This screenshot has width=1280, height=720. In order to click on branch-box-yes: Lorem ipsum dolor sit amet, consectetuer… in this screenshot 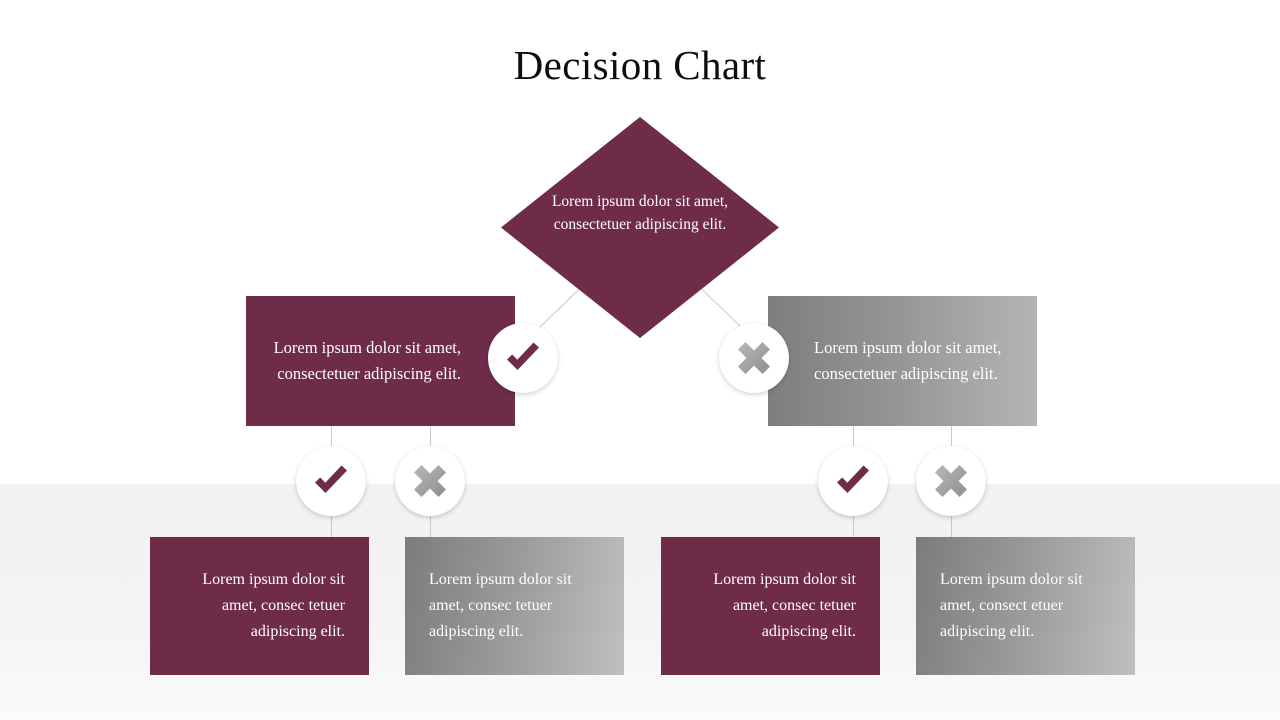, I will do `click(380, 361)`.